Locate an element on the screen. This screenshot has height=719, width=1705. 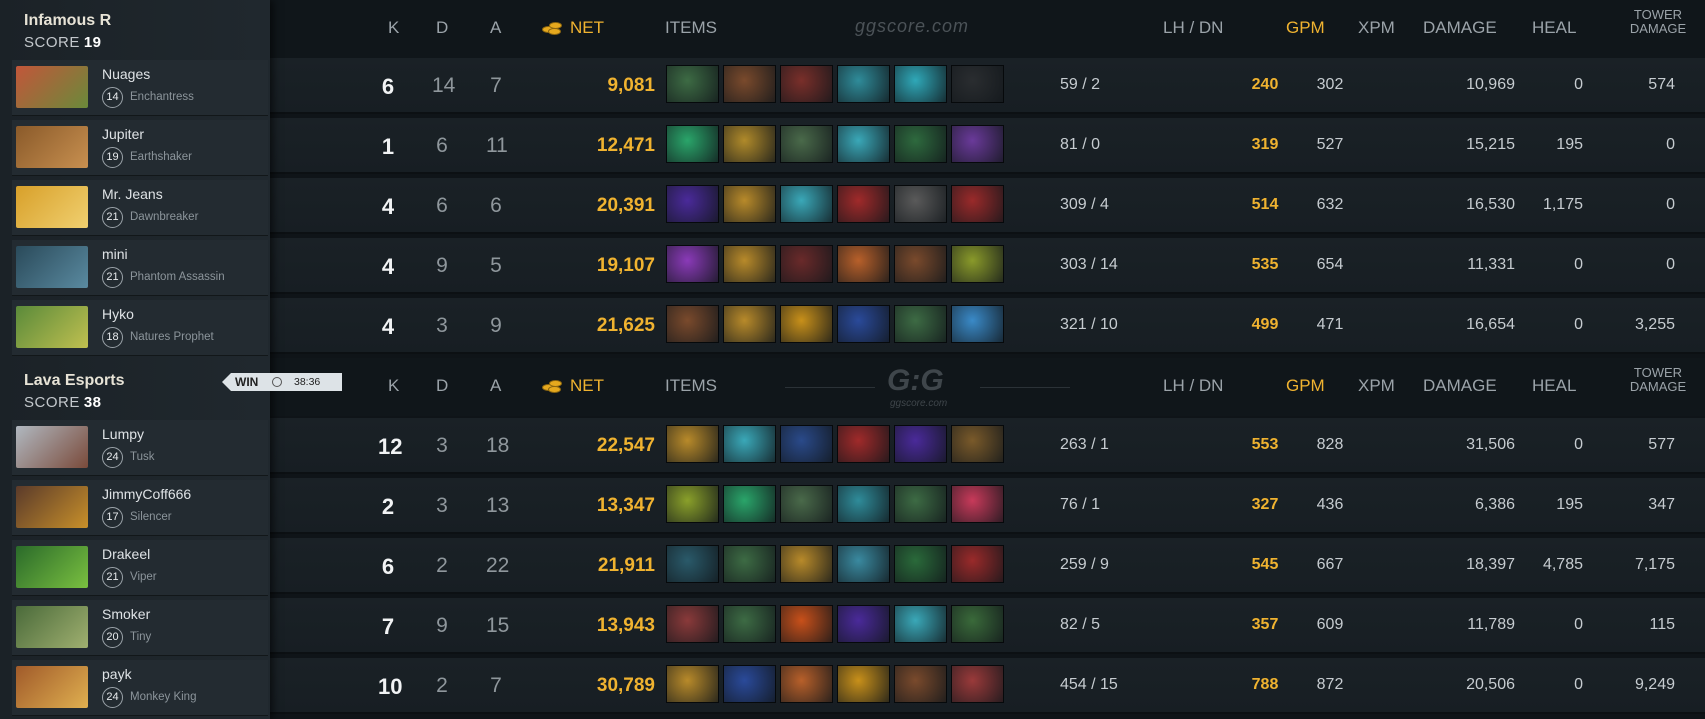
header-assists: A is located at coordinates (496, 27).